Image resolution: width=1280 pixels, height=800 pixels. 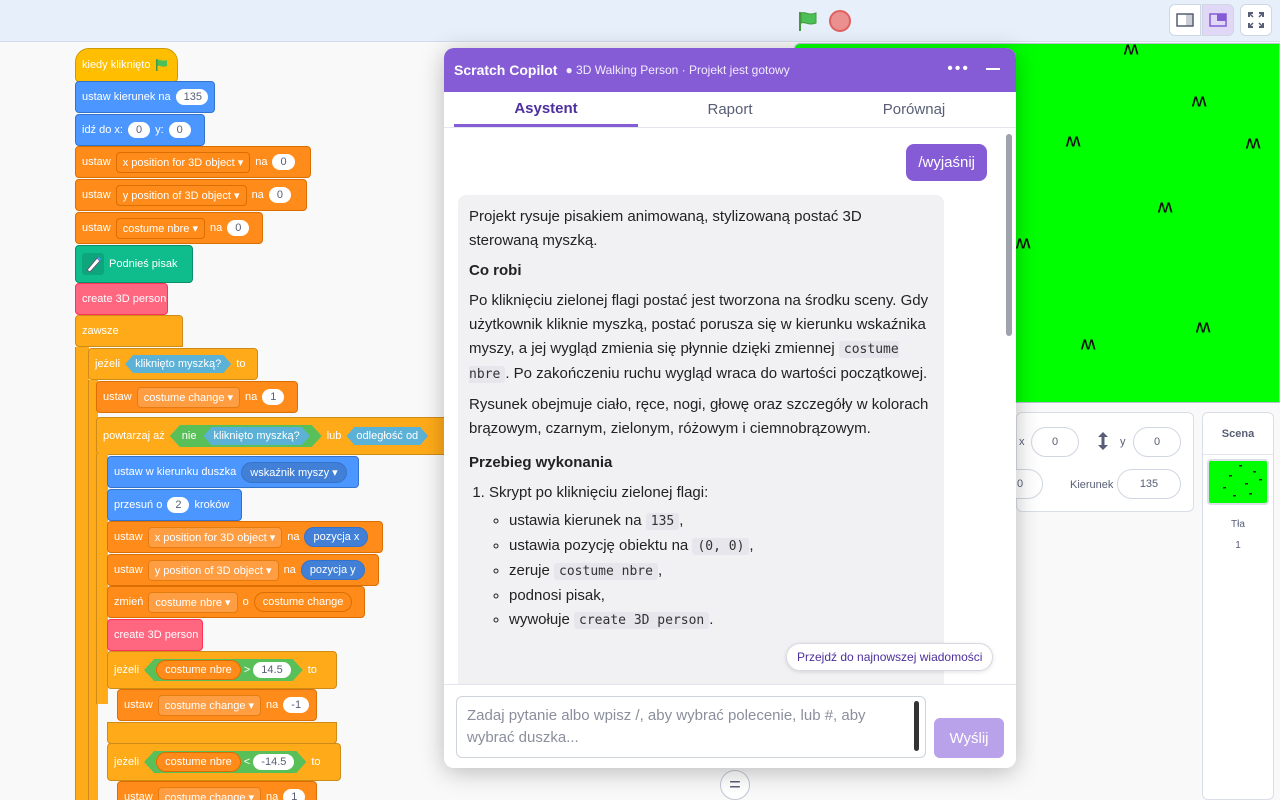 What do you see at coordinates (245, 602) in the screenshot?
I see `block-label: o` at bounding box center [245, 602].